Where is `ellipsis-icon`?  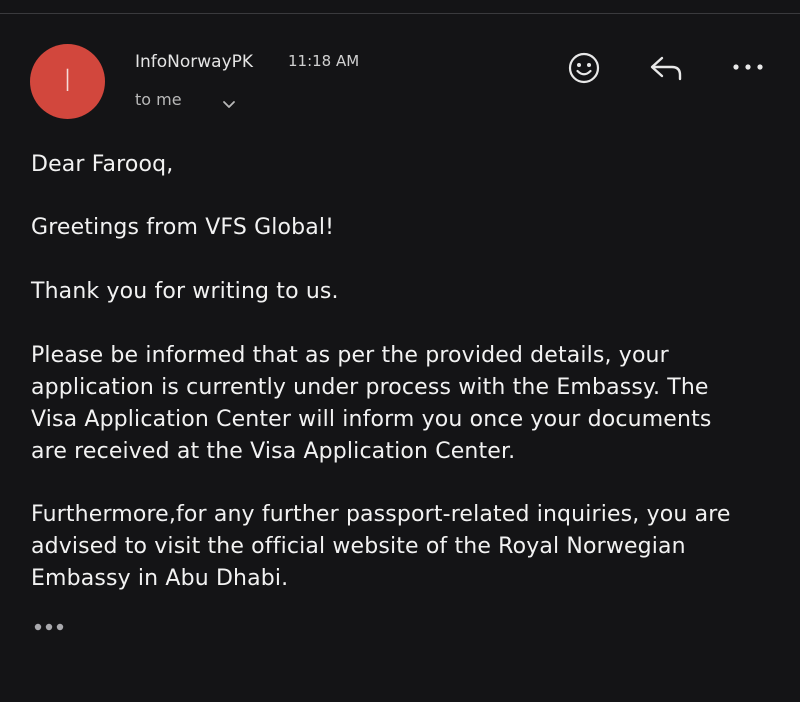 ellipsis-icon is located at coordinates (49, 627).